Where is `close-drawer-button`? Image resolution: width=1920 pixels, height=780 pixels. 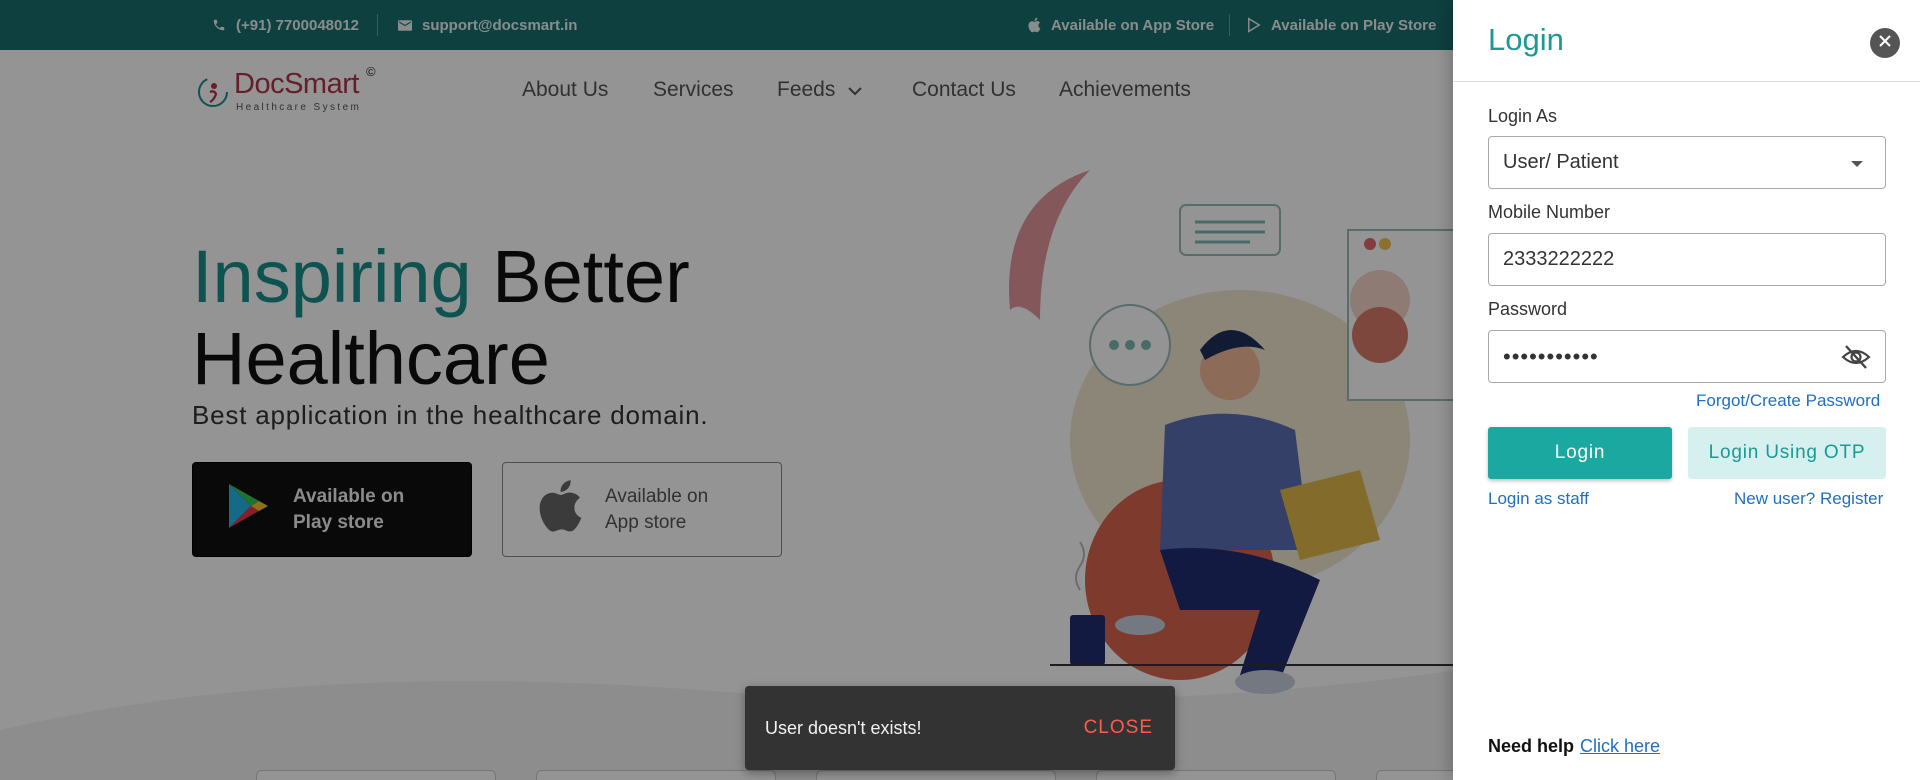
close-drawer-button is located at coordinates (1885, 43).